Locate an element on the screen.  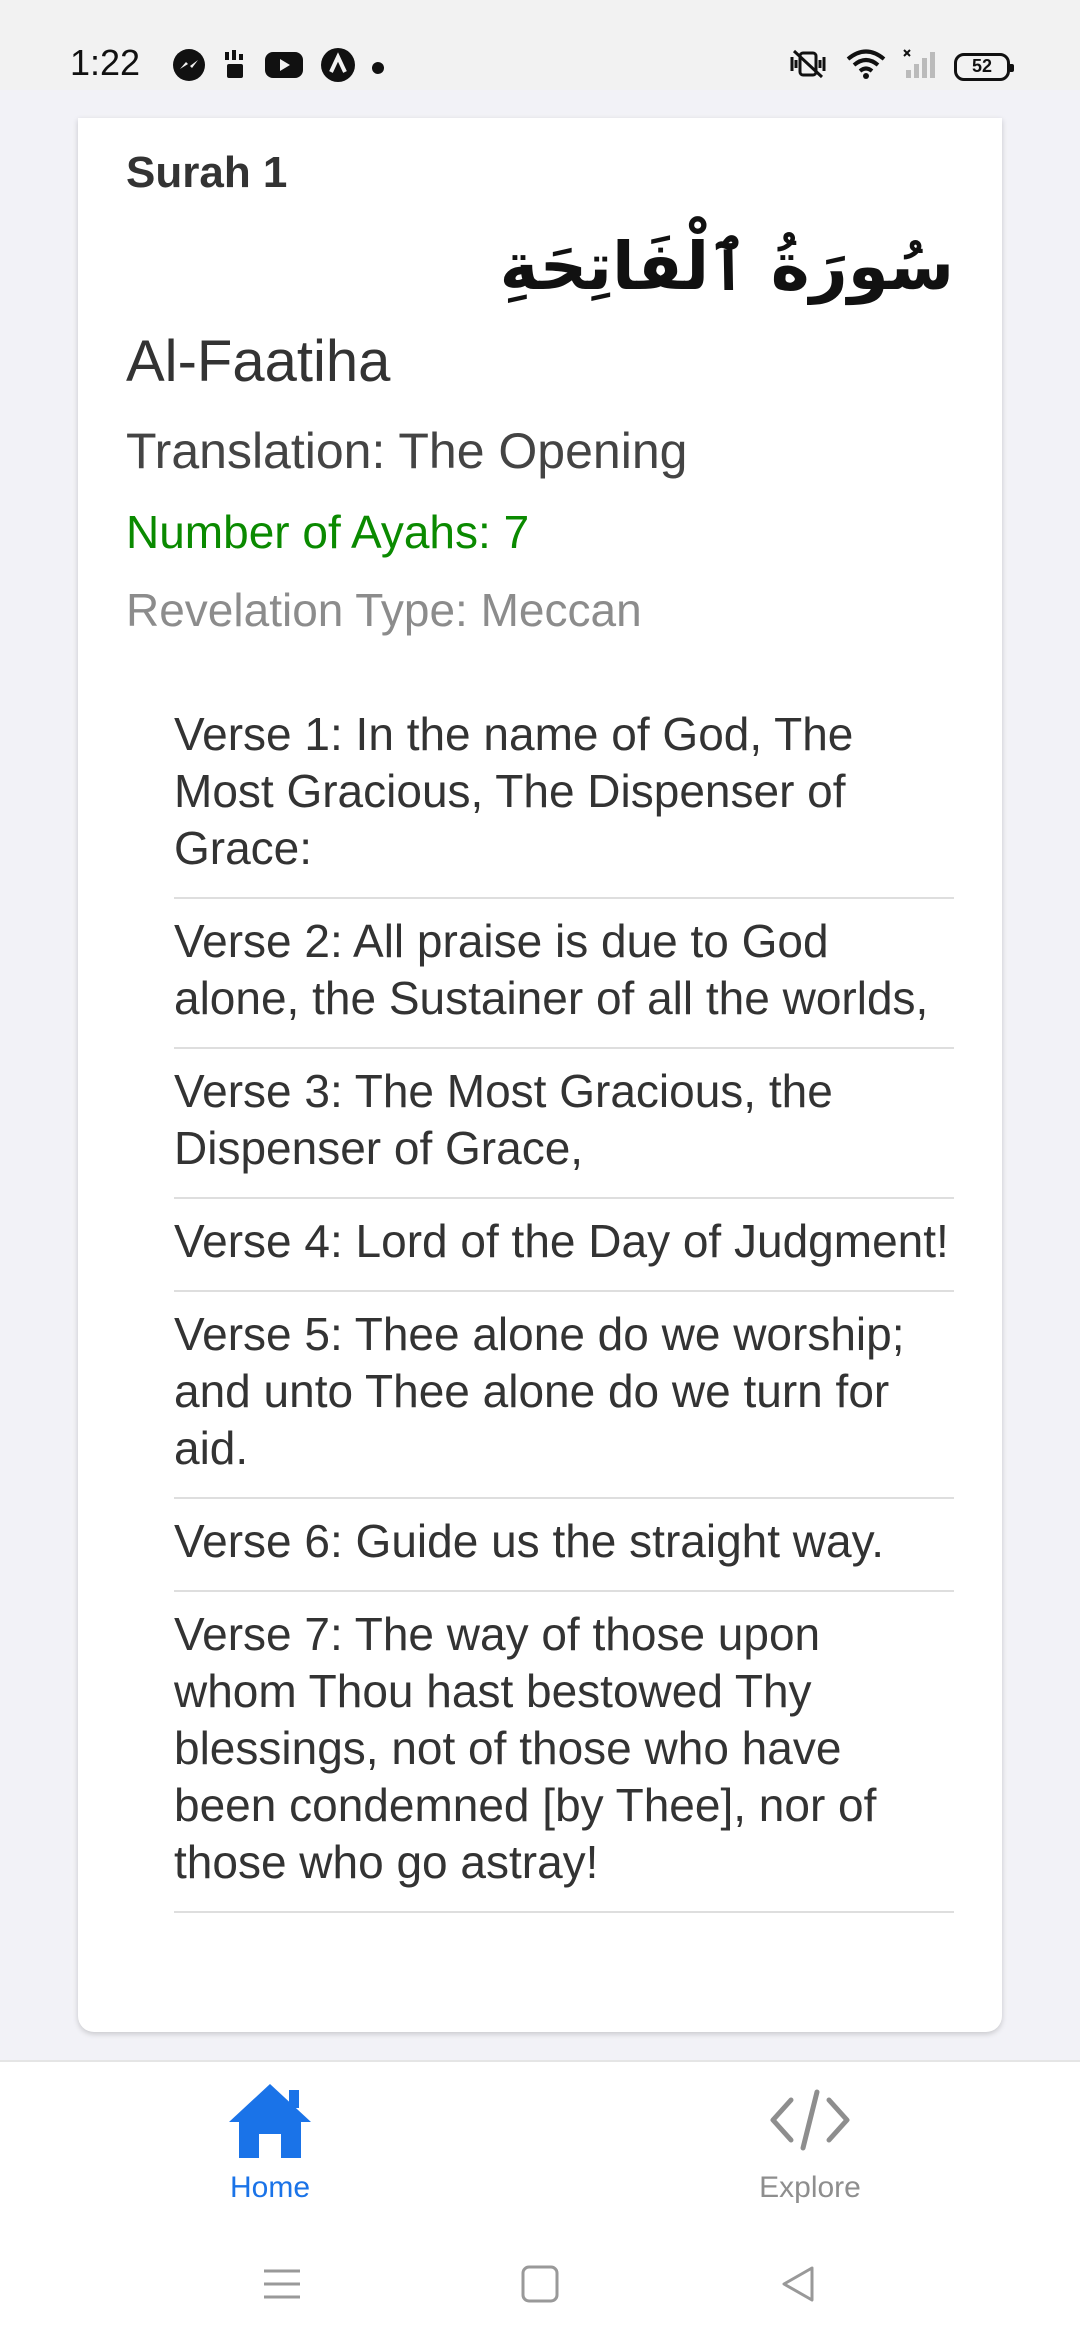
home-icon is located at coordinates (270, 2122).